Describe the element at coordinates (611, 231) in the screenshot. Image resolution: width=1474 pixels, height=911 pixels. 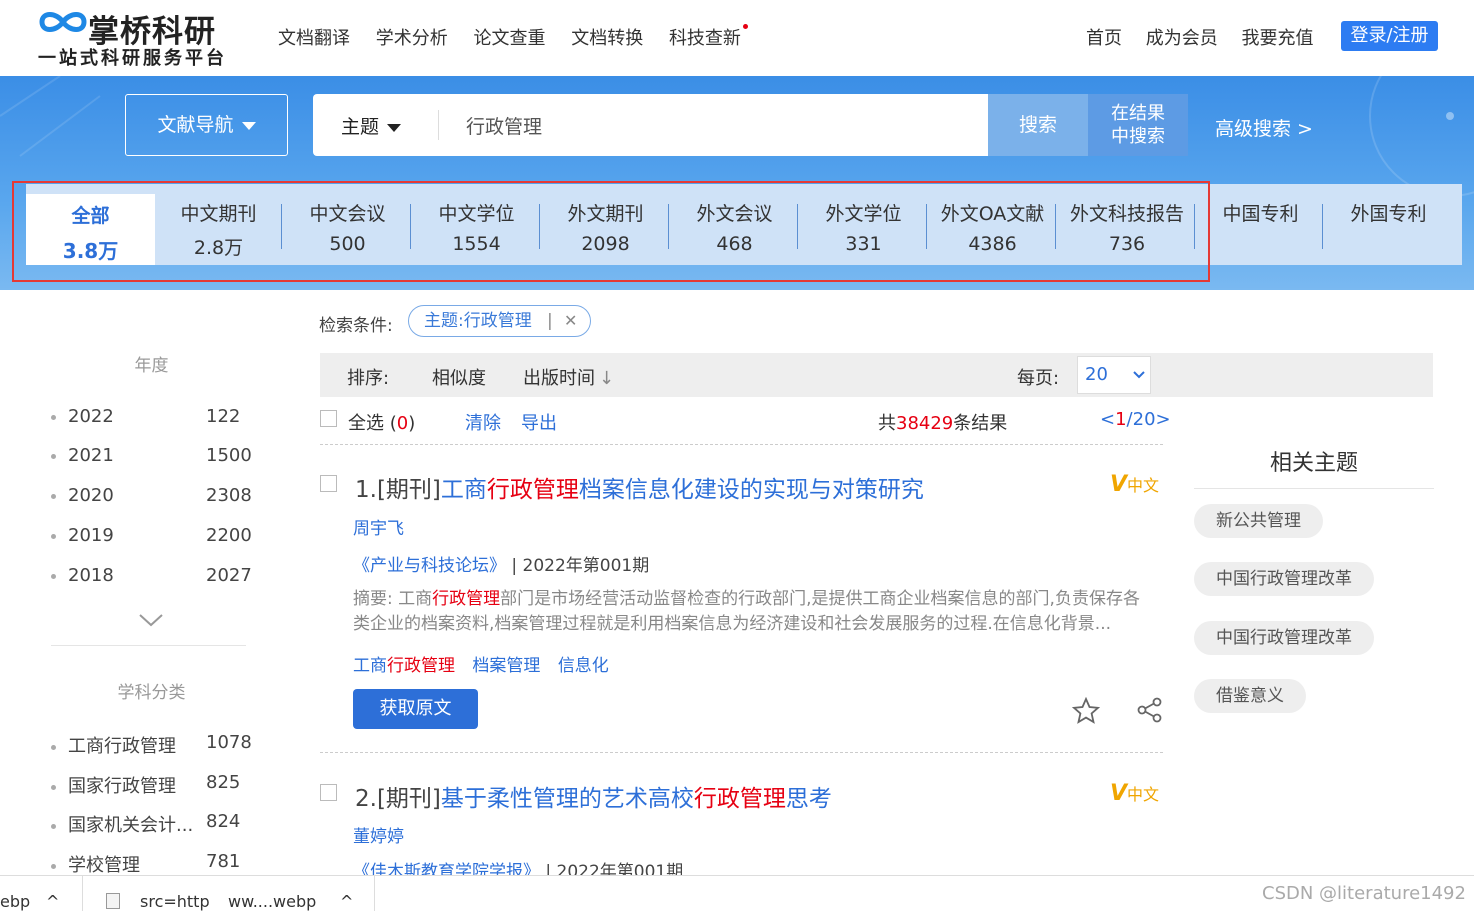
I see `annotation-red-box` at that location.